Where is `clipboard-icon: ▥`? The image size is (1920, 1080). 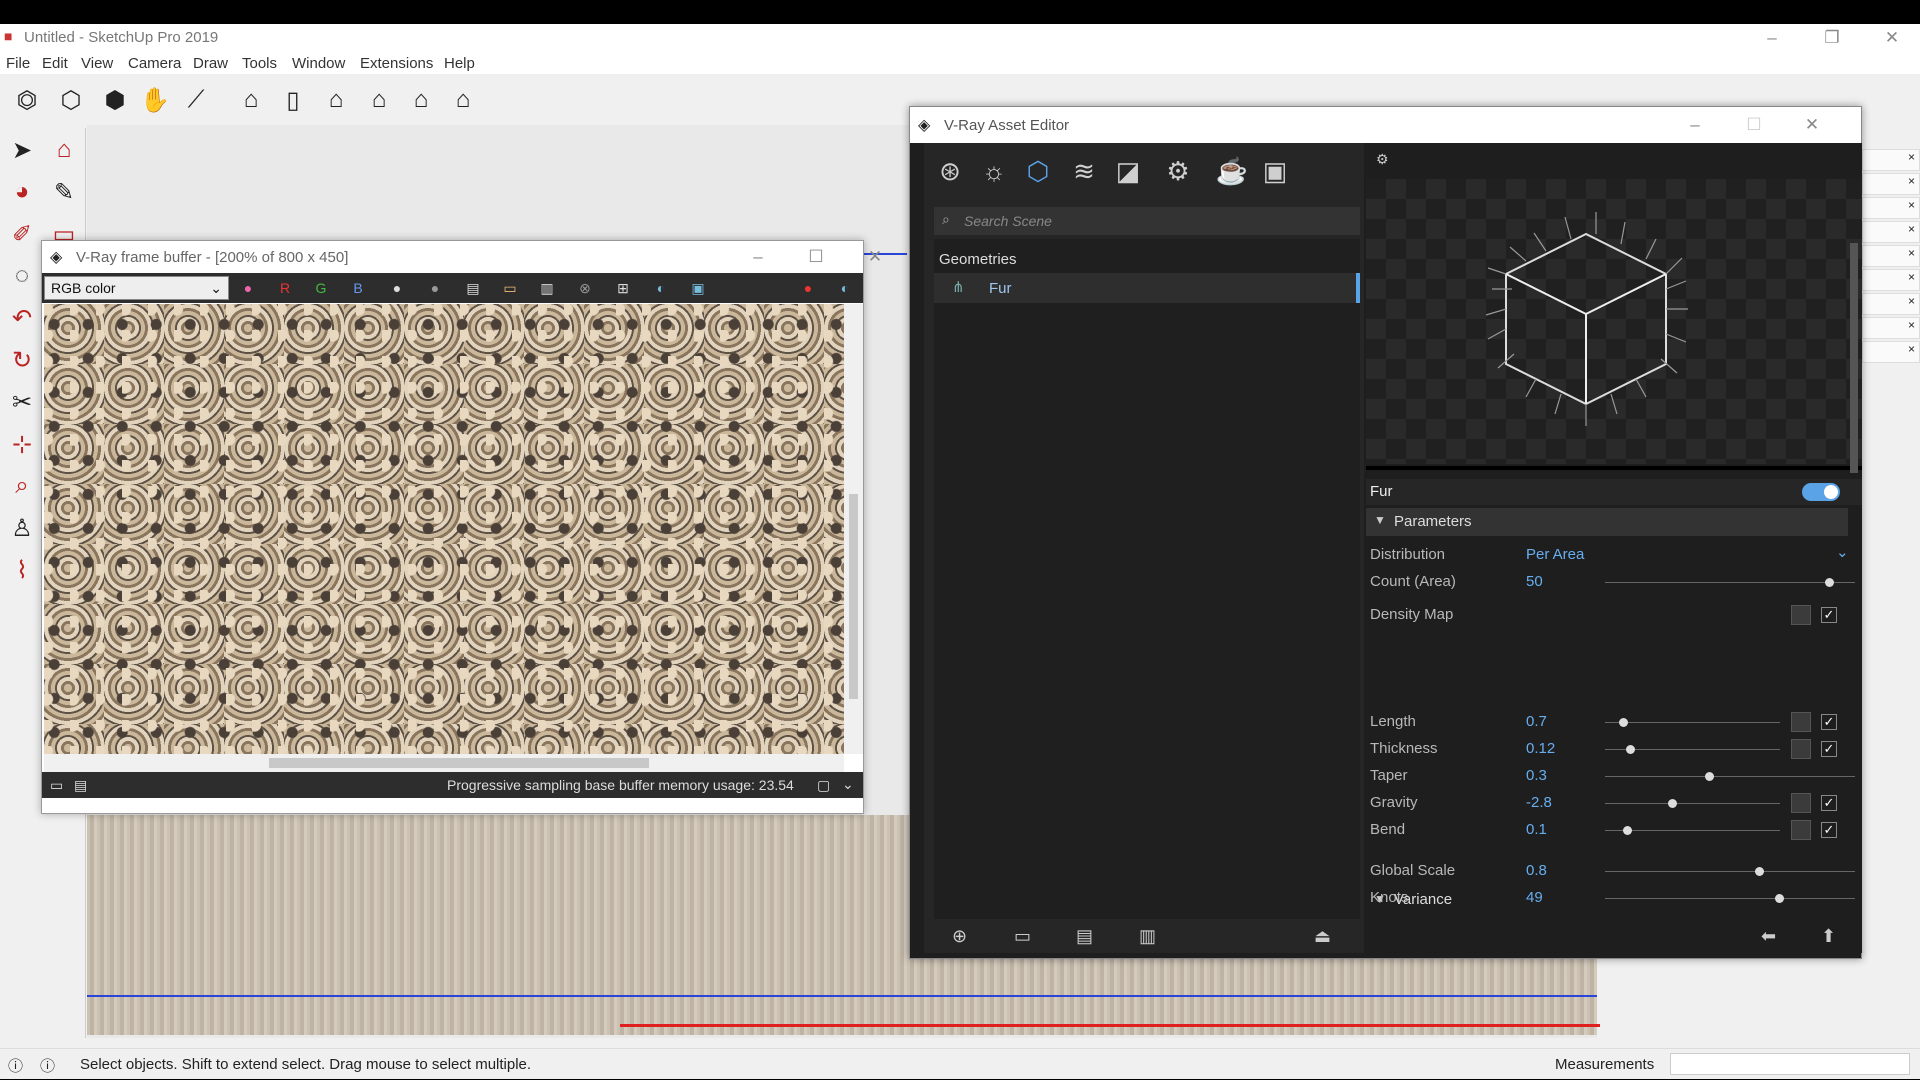
clipboard-icon: ▥ is located at coordinates (547, 288).